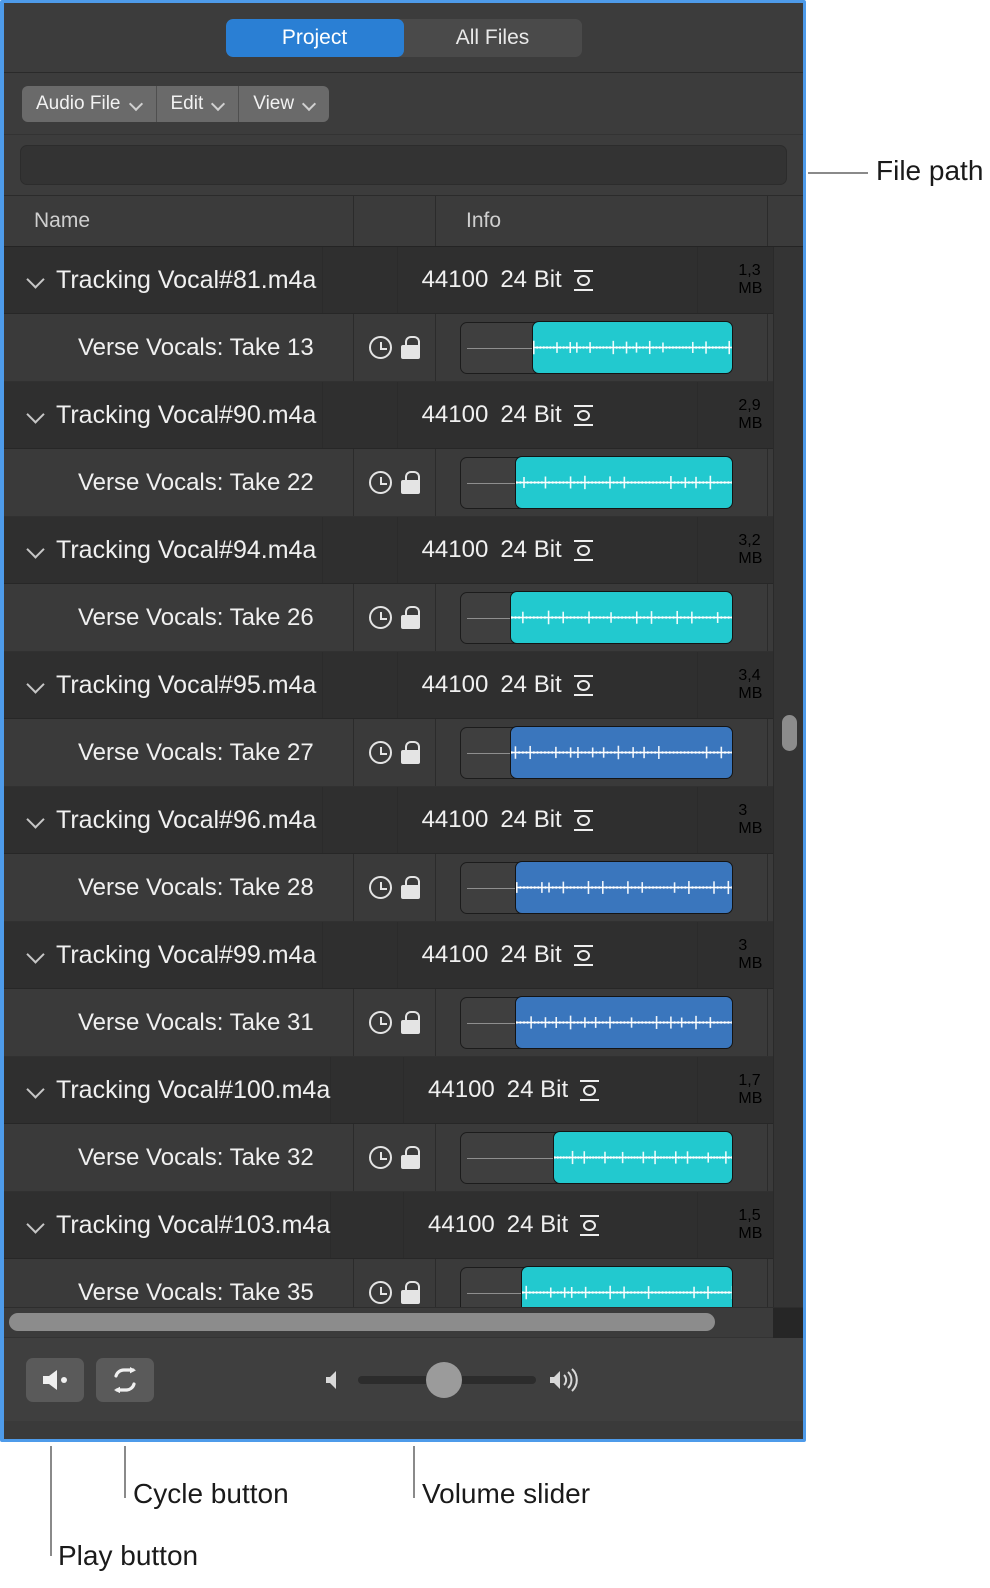 Image resolution: width=990 pixels, height=1588 pixels. Describe the element at coordinates (179, 347) in the screenshot. I see `take-name-cell: Verse Vocals: Take 13` at that location.